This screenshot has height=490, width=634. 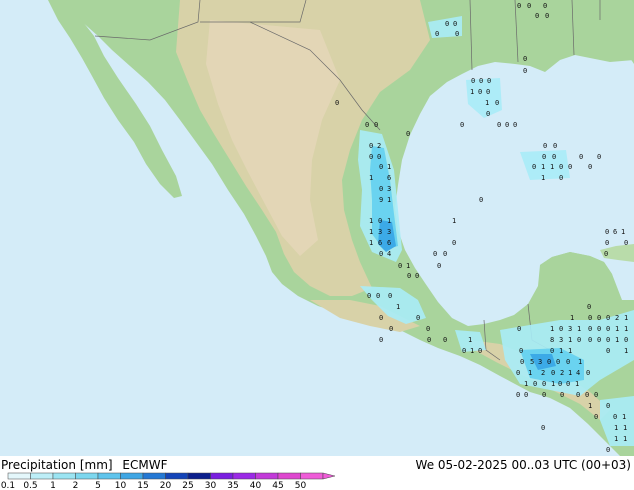 I want to click on colorbar-swatches, so click(x=171, y=476).